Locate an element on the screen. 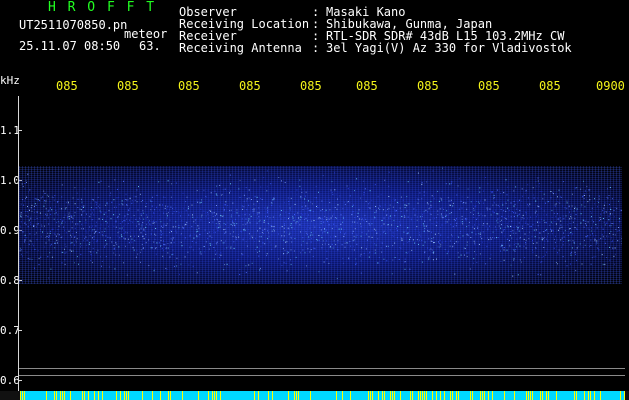  meta-colon: : is located at coordinates (316, 48).